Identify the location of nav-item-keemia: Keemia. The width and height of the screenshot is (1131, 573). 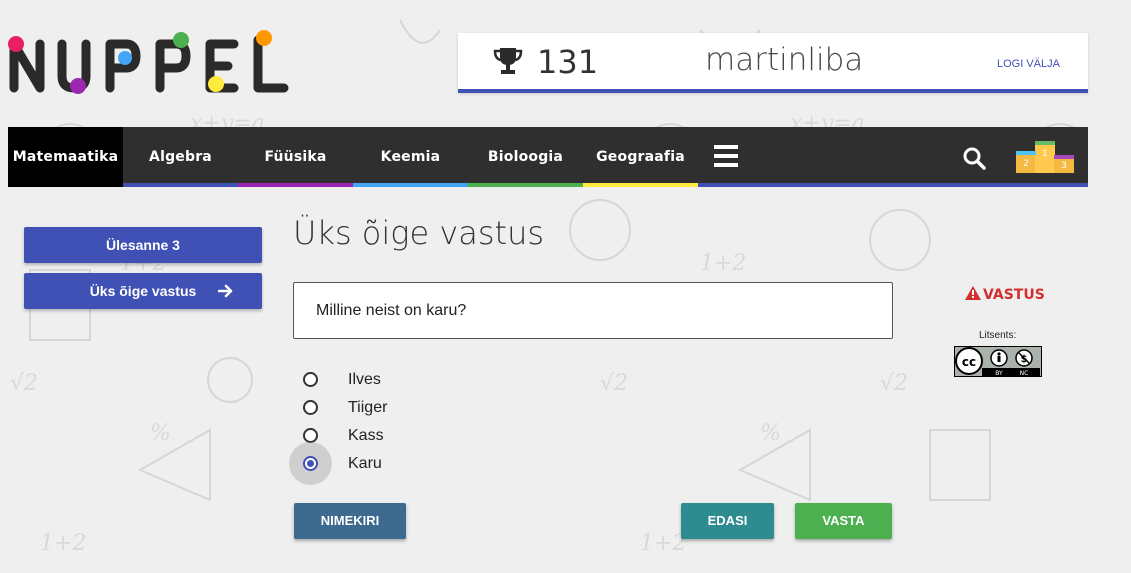
(410, 157).